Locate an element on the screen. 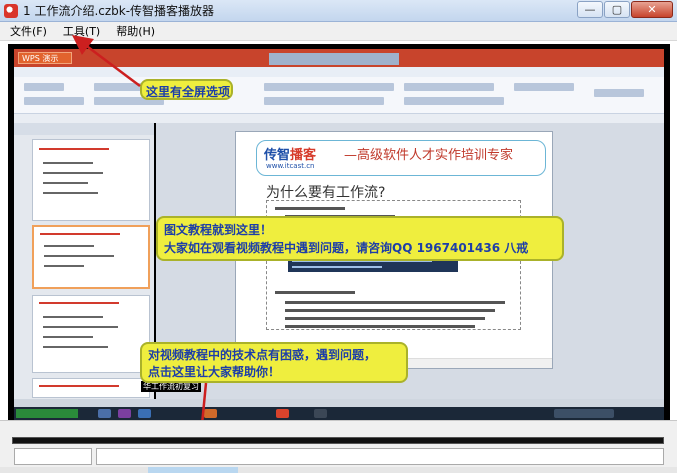  minimize-button: — is located at coordinates (590, 9).